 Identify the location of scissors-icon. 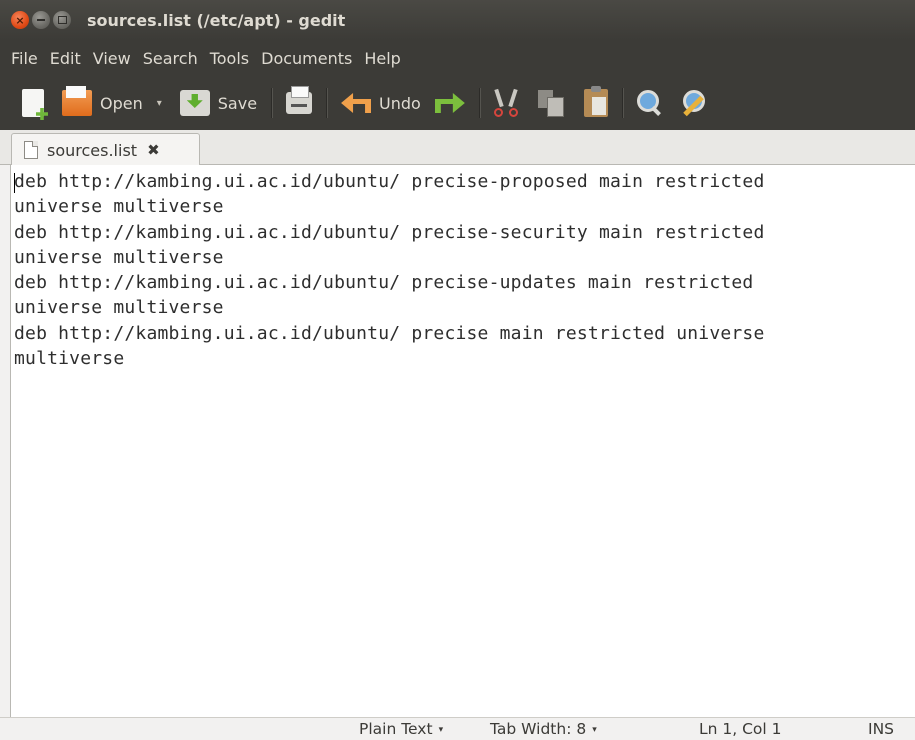
(505, 103).